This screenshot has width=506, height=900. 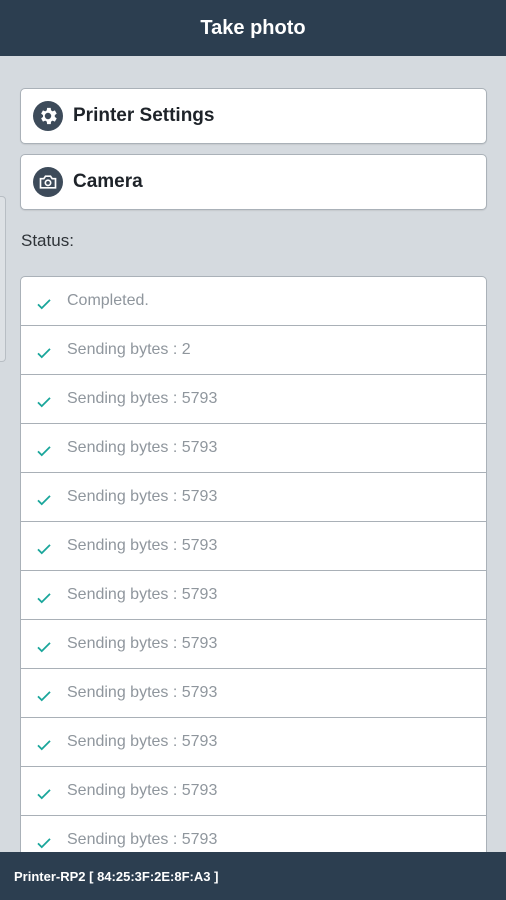 What do you see at coordinates (253, 876) in the screenshot?
I see `connection-bar: Printer-RP2 [ 84:25:3F:2E:8F:A3 ]` at bounding box center [253, 876].